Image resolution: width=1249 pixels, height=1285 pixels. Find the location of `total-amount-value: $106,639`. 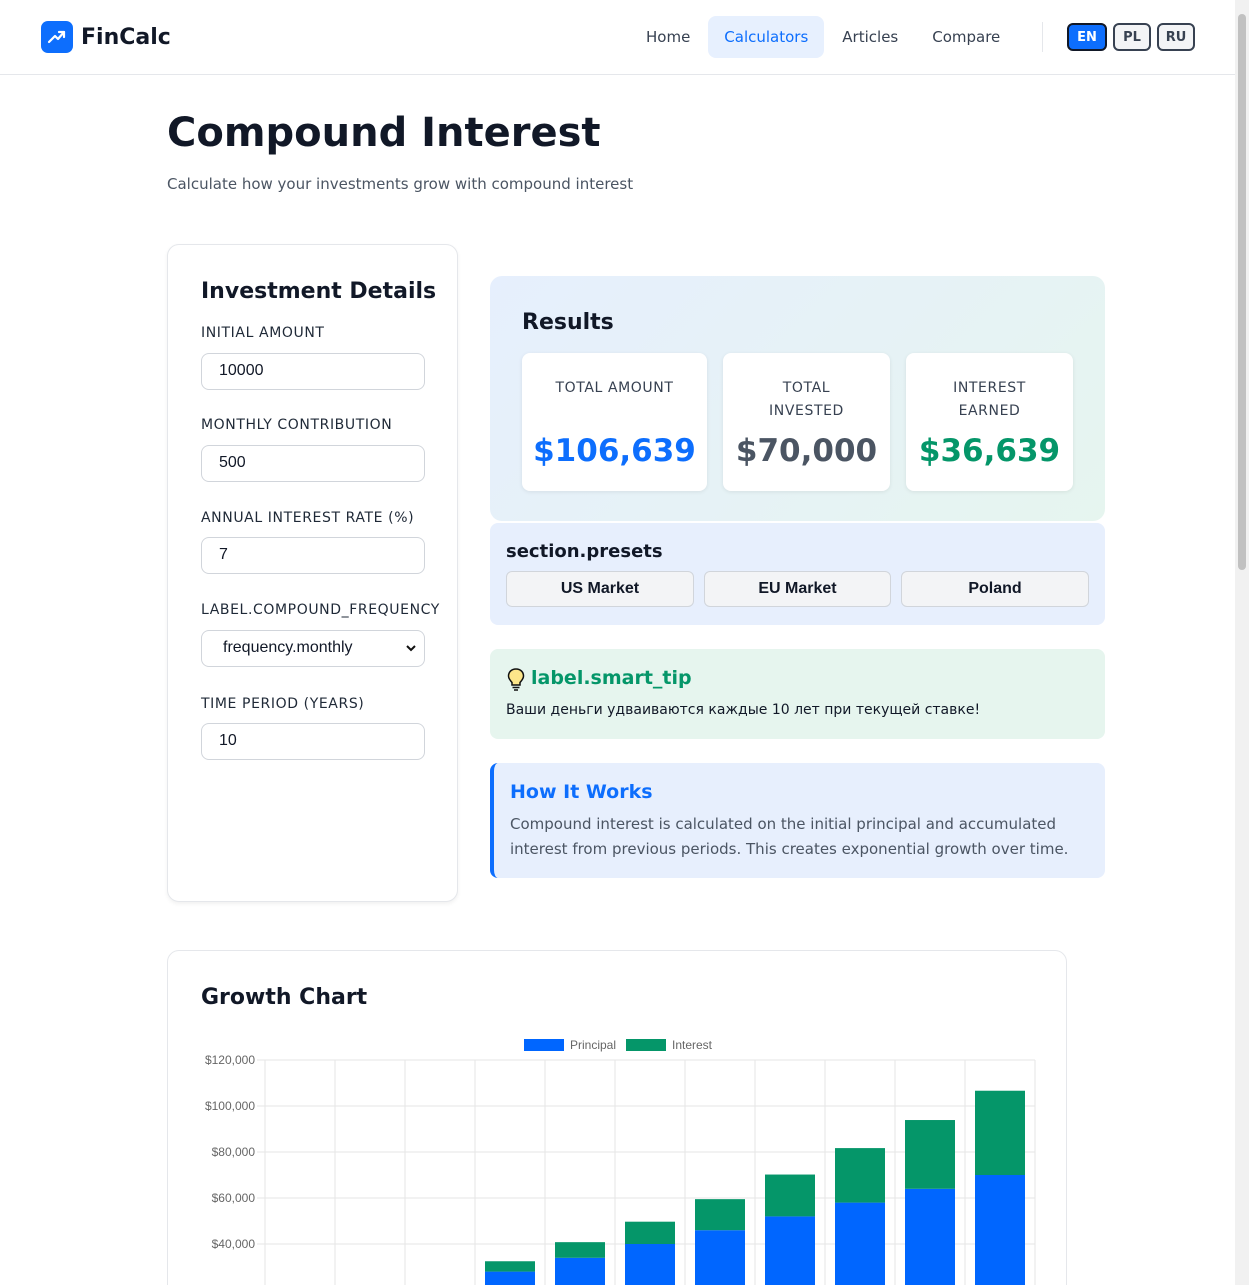

total-amount-value: $106,639 is located at coordinates (614, 451).